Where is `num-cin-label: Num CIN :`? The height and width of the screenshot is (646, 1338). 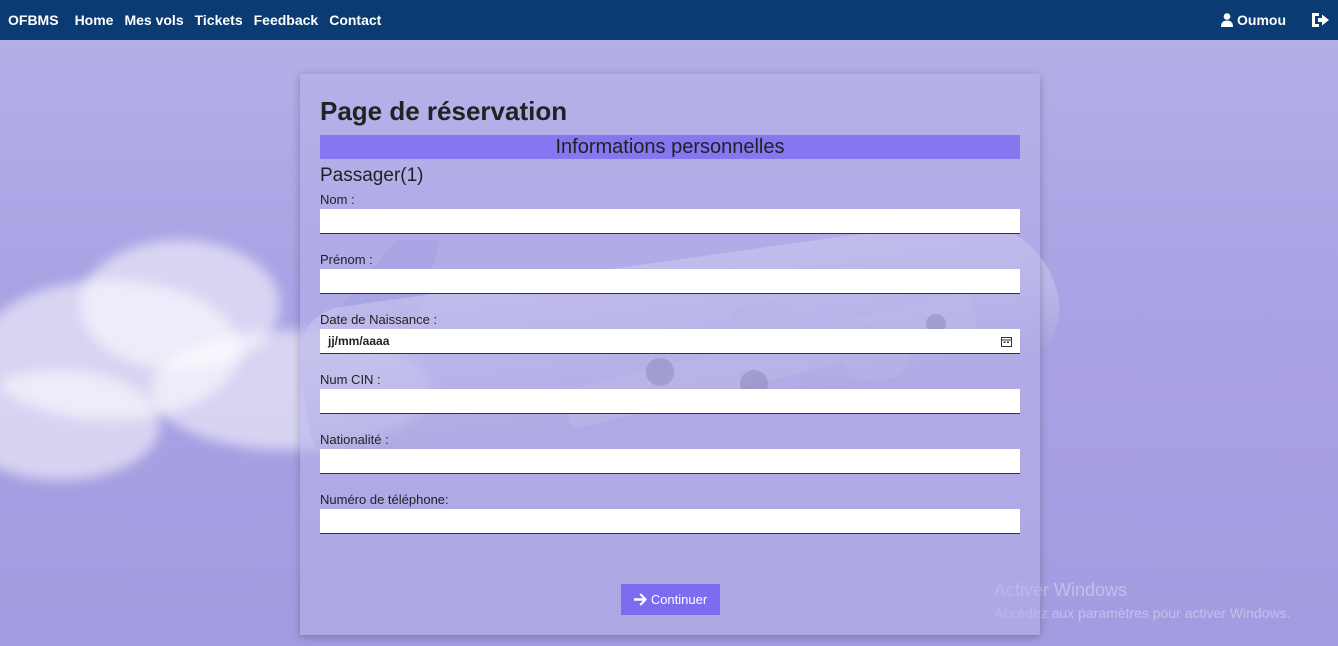
num-cin-label: Num CIN : is located at coordinates (350, 379).